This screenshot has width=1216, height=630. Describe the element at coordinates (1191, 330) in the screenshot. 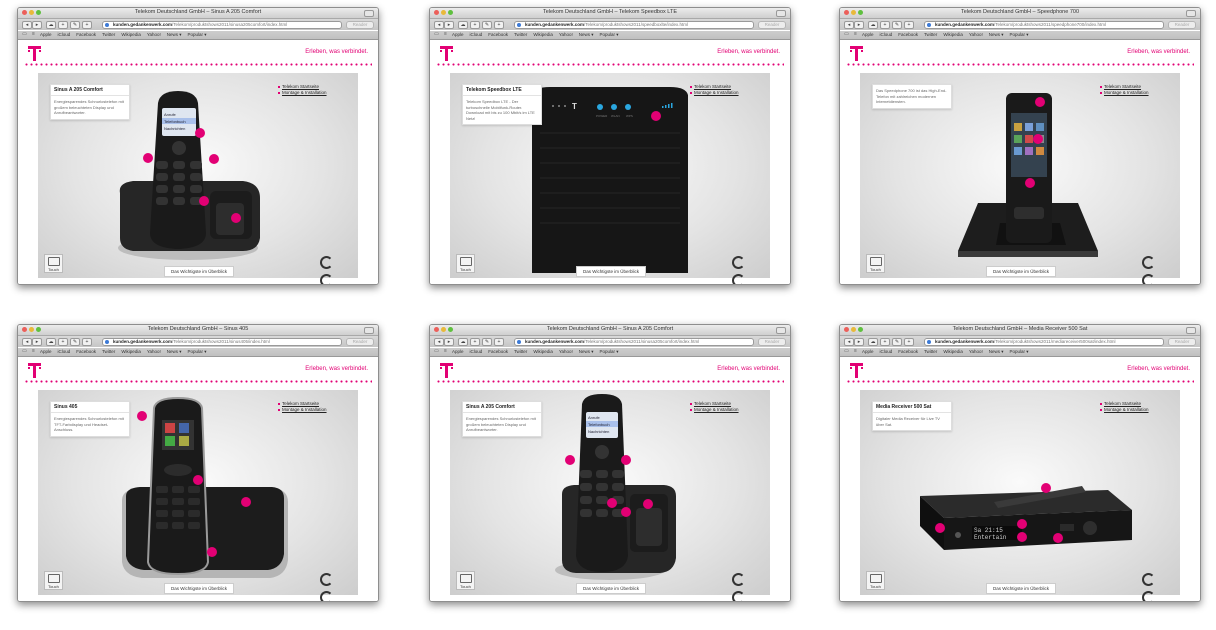

I see `toolbar-toggle-button` at that location.